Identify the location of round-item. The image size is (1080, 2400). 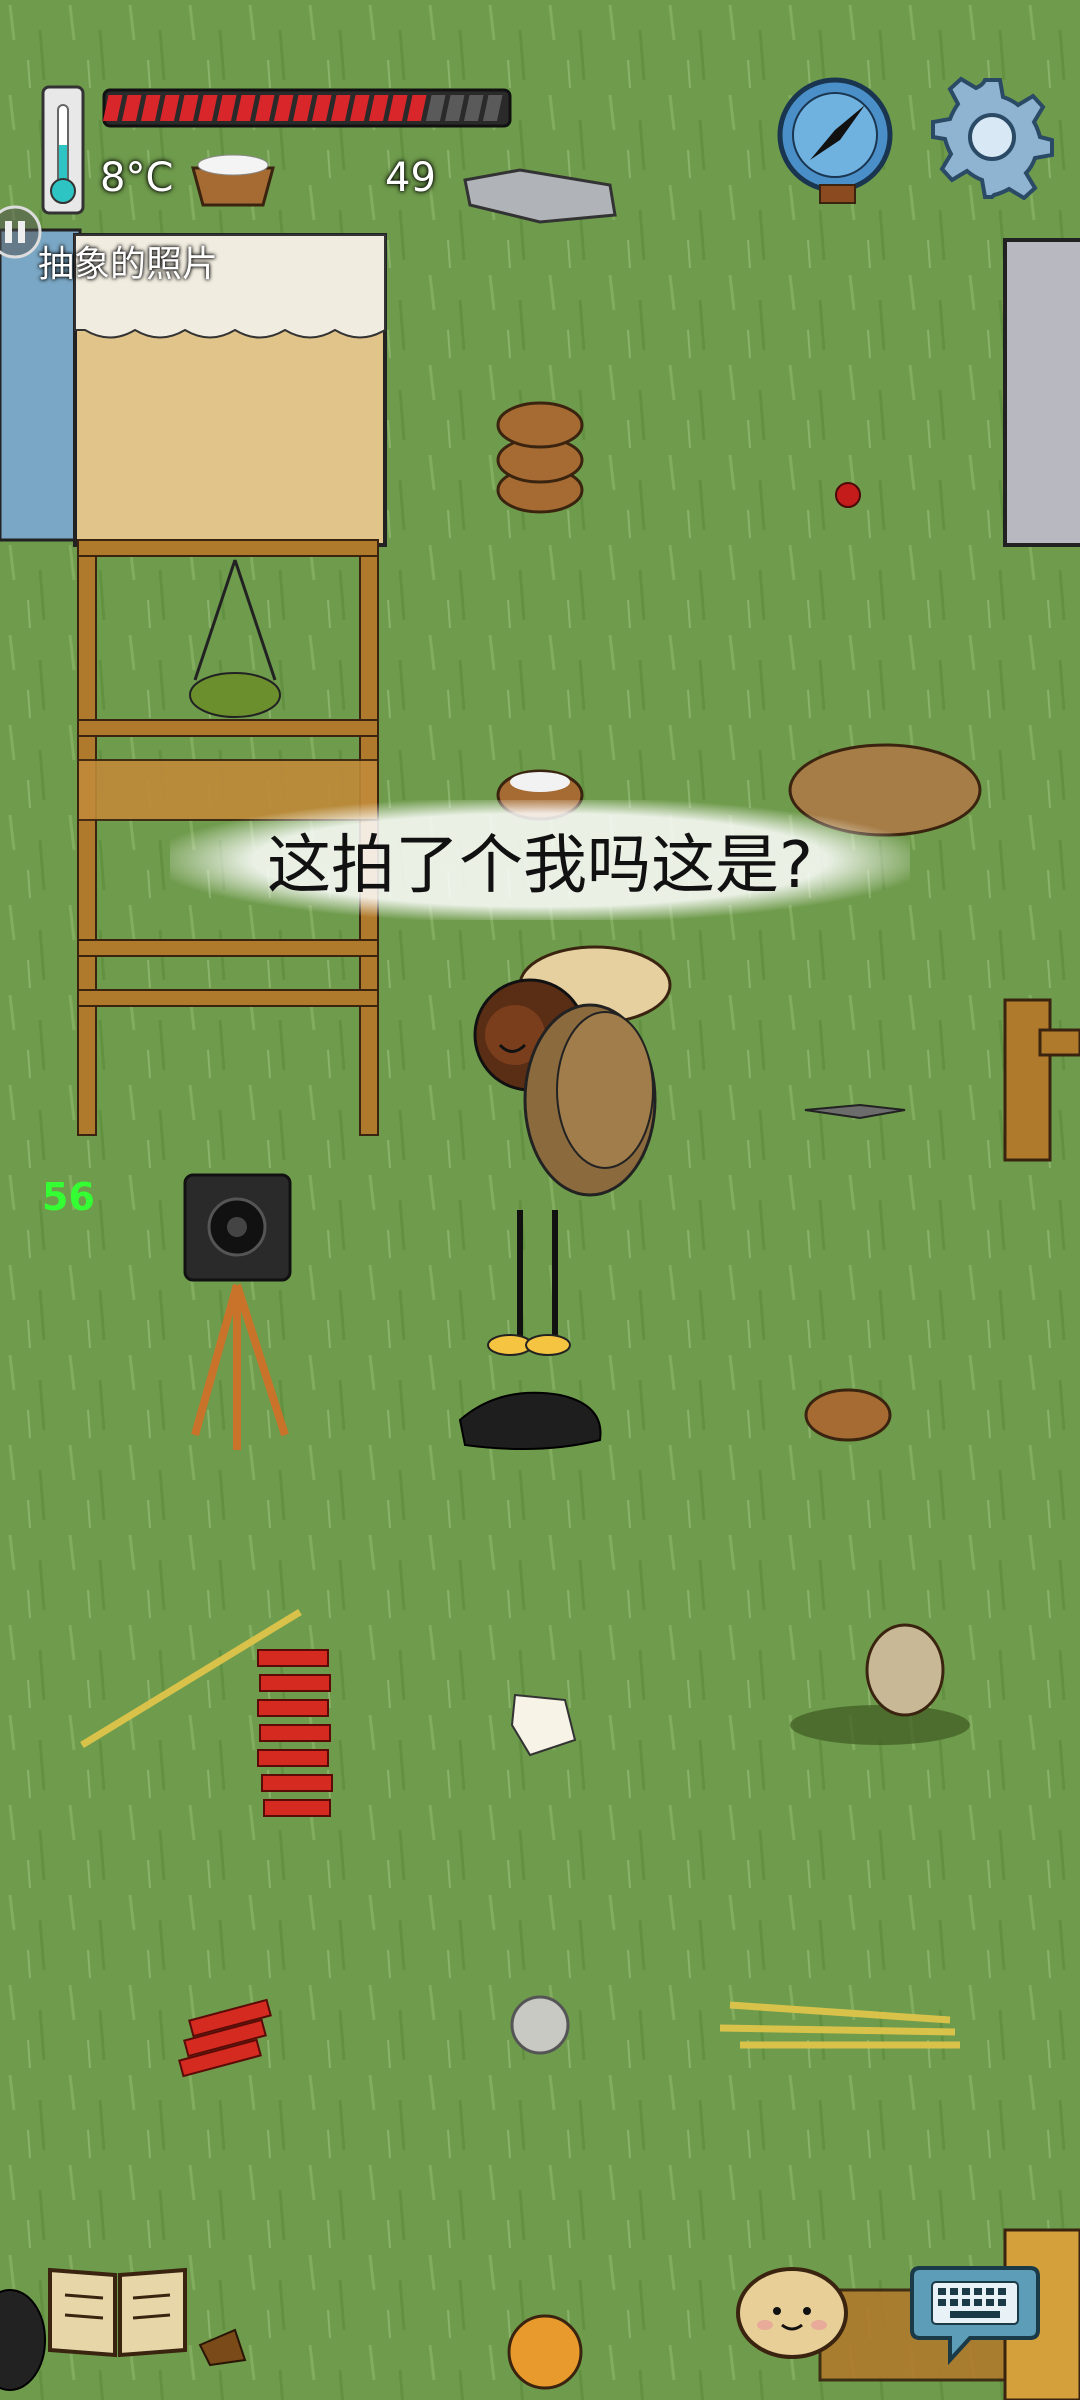
(545, 2352).